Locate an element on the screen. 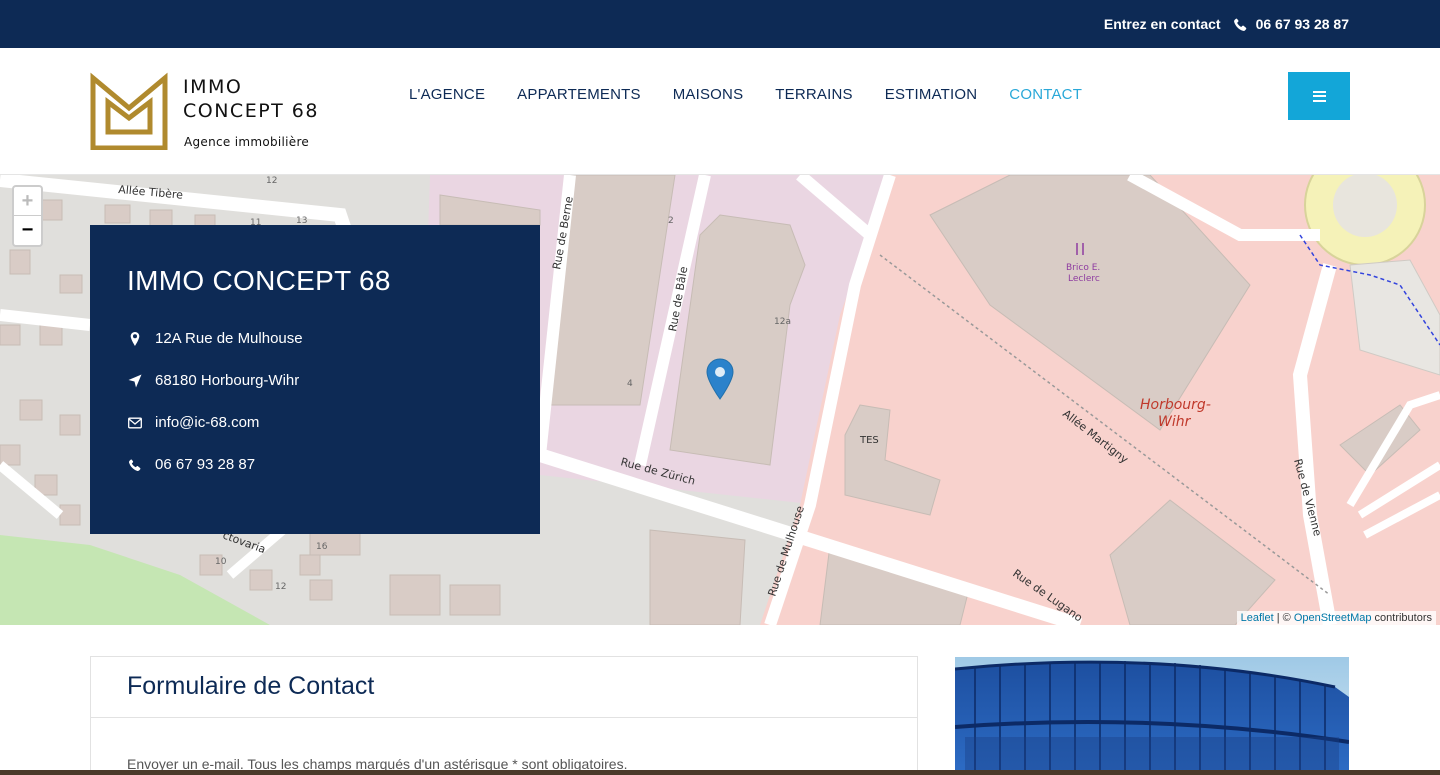 The image size is (1440, 775). form-title: Formulaire de Contact is located at coordinates (251, 686).